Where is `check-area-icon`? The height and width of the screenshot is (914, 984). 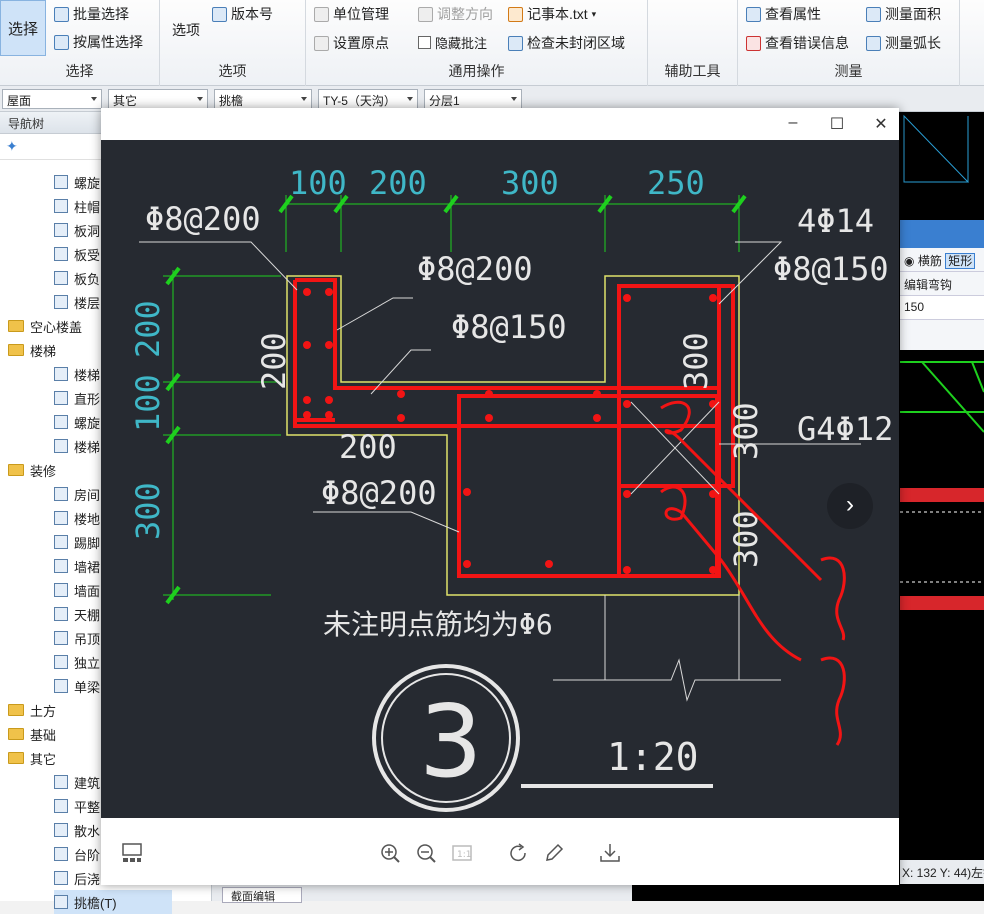
check-area-icon is located at coordinates (515, 43).